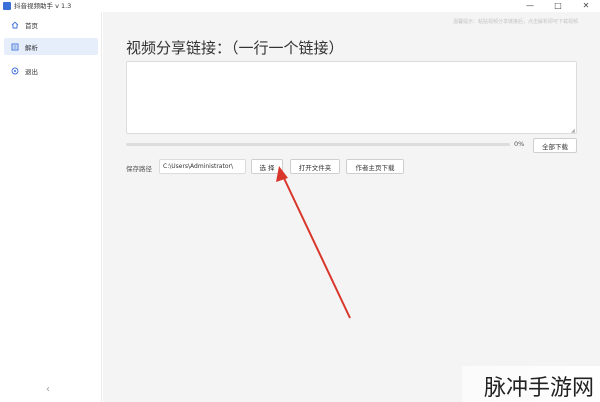 Image resolution: width=600 pixels, height=402 pixels. I want to click on app-logo-icon, so click(7, 6).